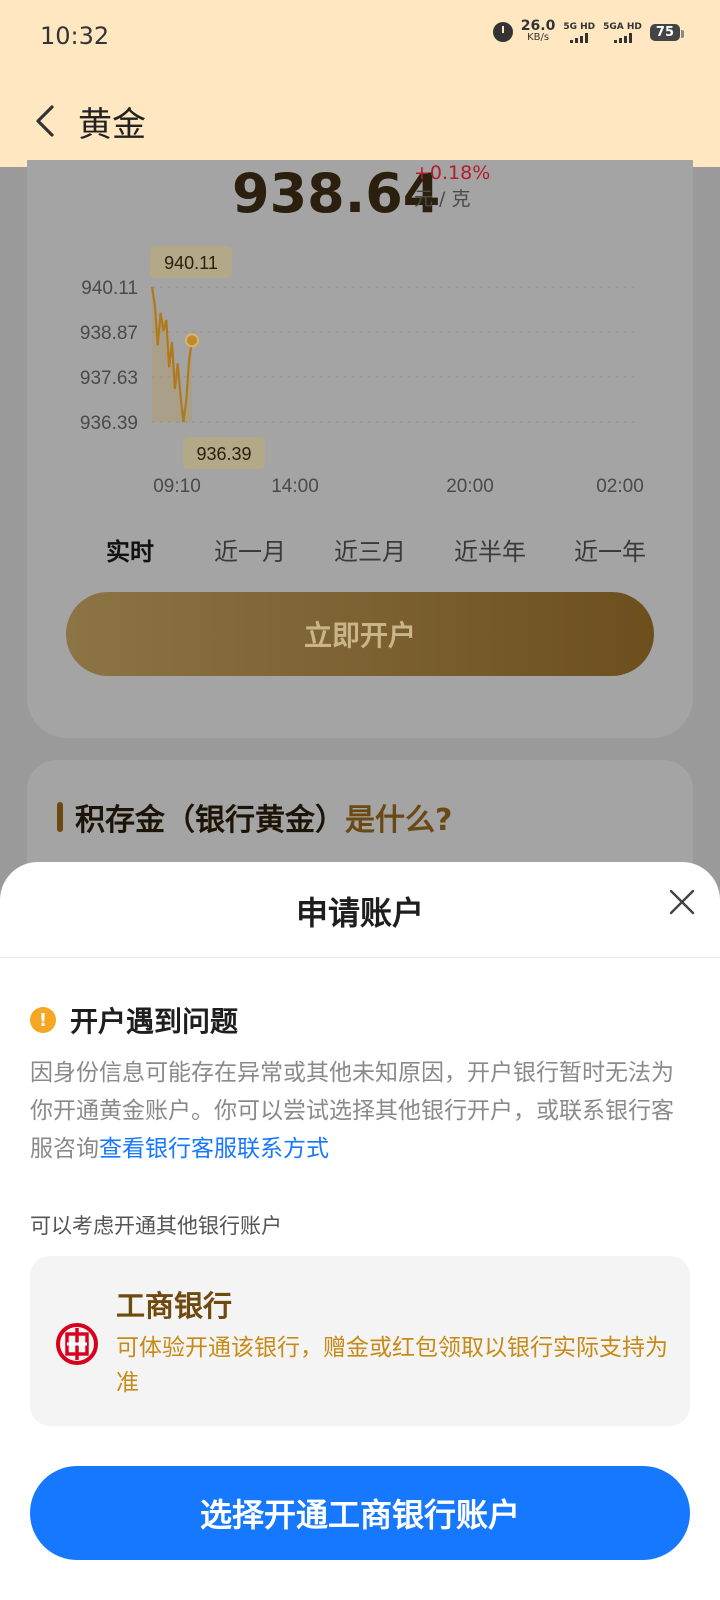 Image resolution: width=720 pixels, height=1600 pixels. Describe the element at coordinates (682, 902) in the screenshot. I see `close-icon` at that location.